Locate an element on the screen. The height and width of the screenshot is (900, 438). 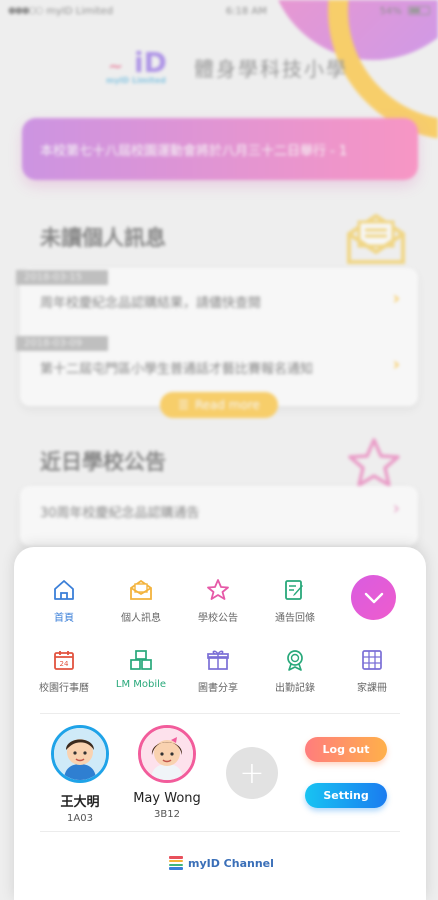
notices-section-title: 近日學校公告 is located at coordinates (103, 462).